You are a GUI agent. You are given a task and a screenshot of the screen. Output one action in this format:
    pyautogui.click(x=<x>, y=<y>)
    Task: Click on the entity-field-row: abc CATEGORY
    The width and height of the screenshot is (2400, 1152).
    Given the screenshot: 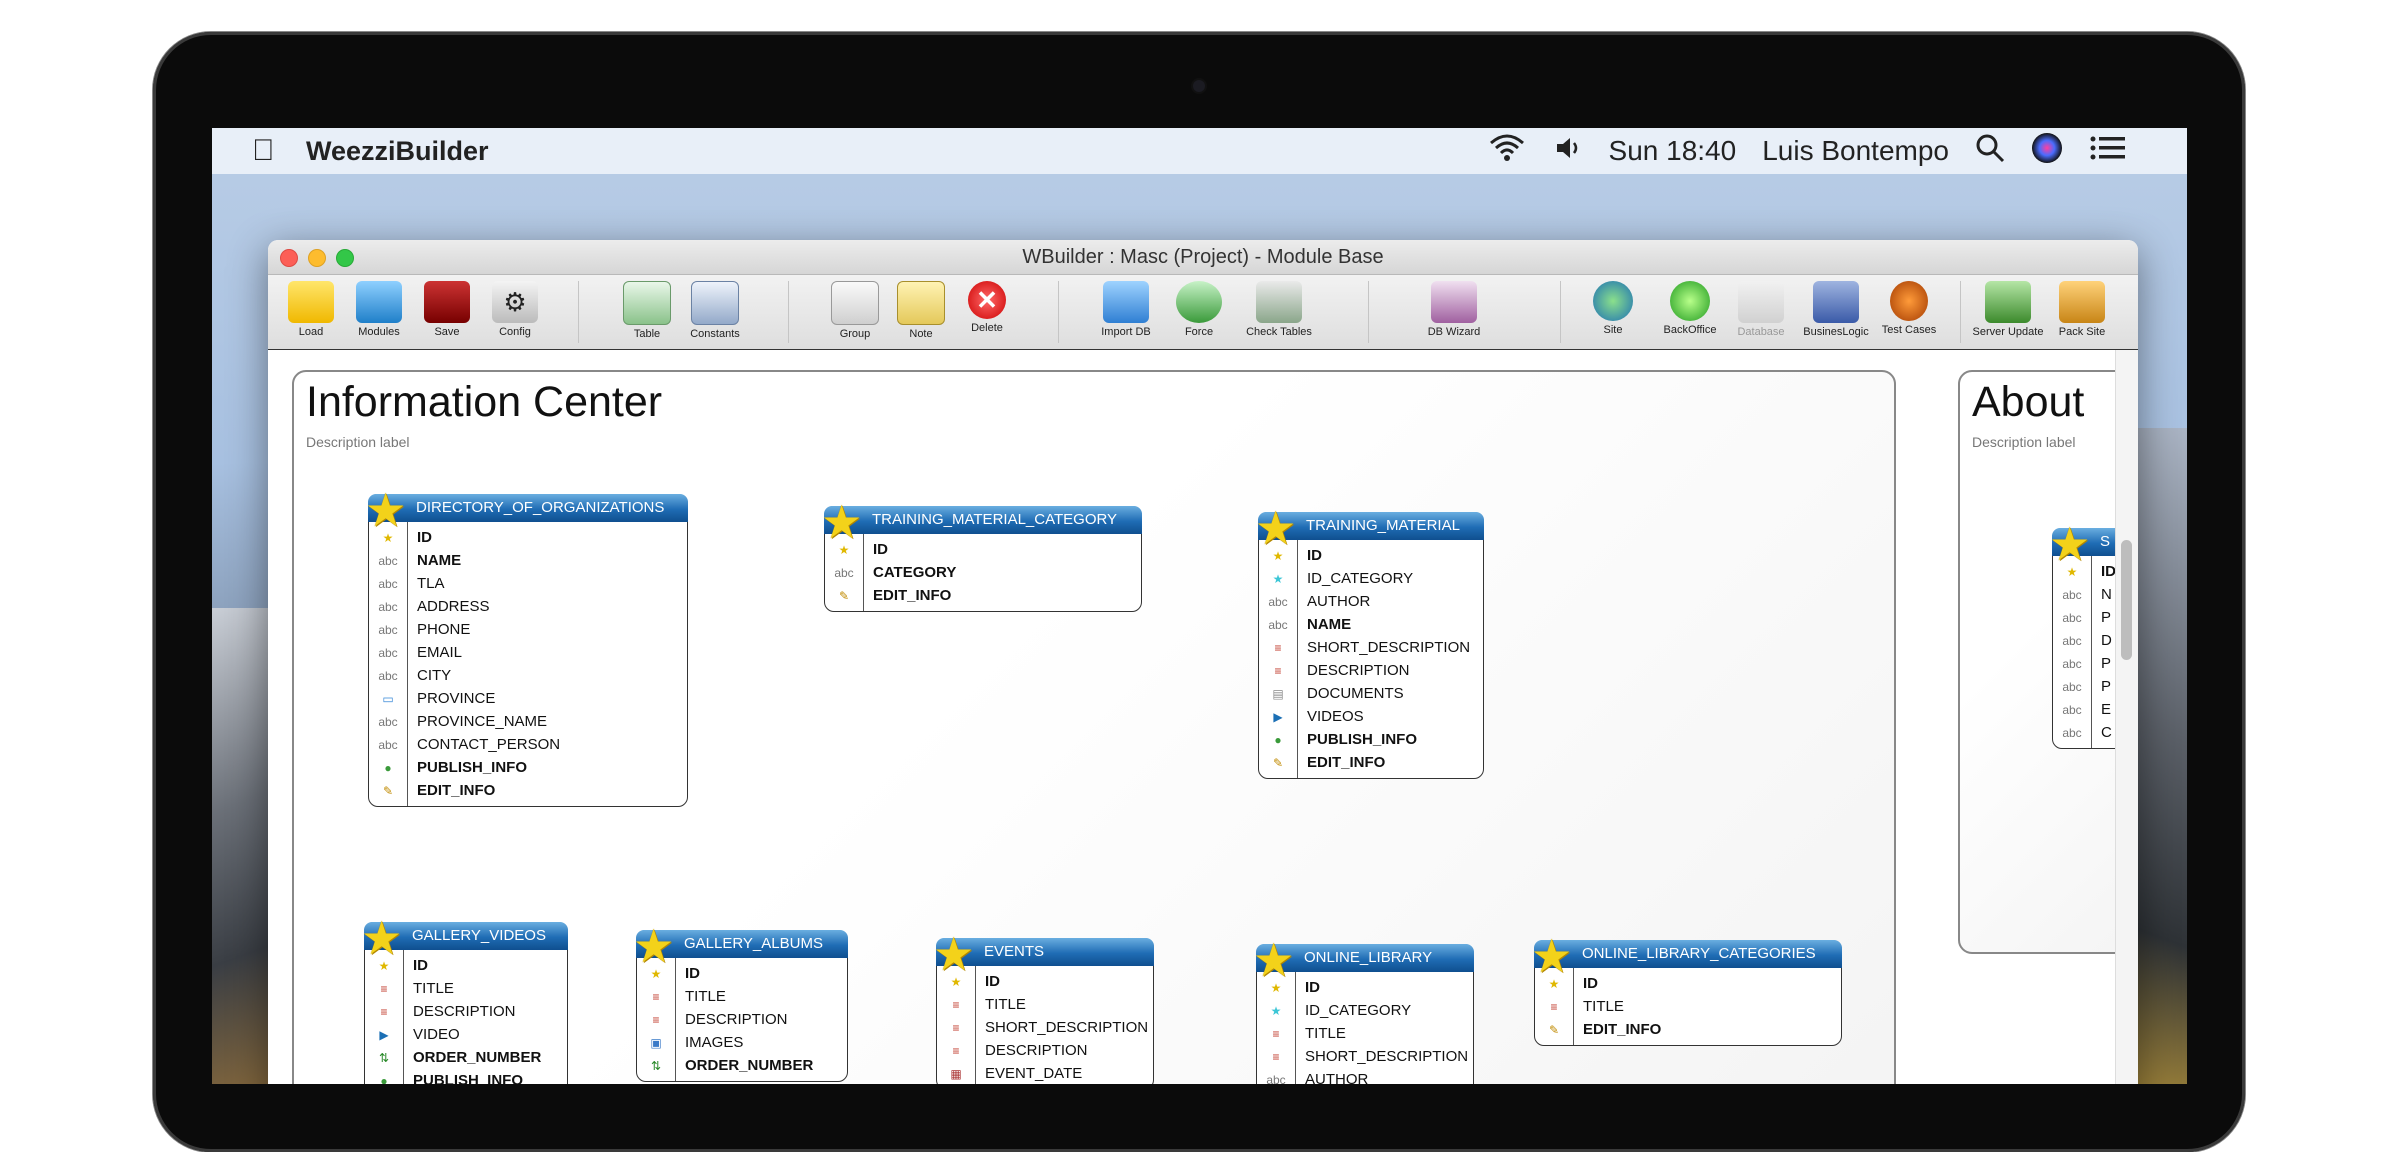 What is the action you would take?
    pyautogui.click(x=983, y=572)
    